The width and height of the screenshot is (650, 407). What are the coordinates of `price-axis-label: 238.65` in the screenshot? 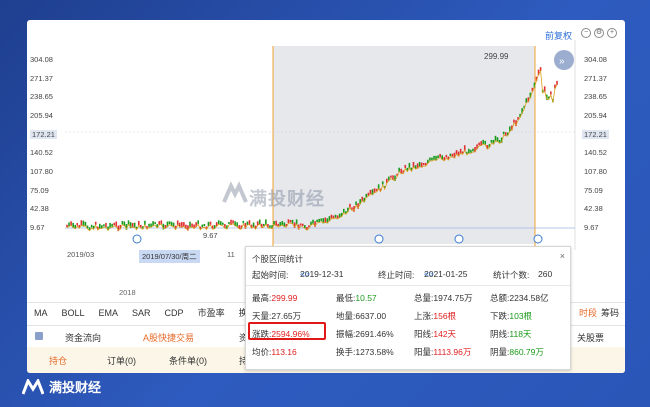 It's located at (595, 97).